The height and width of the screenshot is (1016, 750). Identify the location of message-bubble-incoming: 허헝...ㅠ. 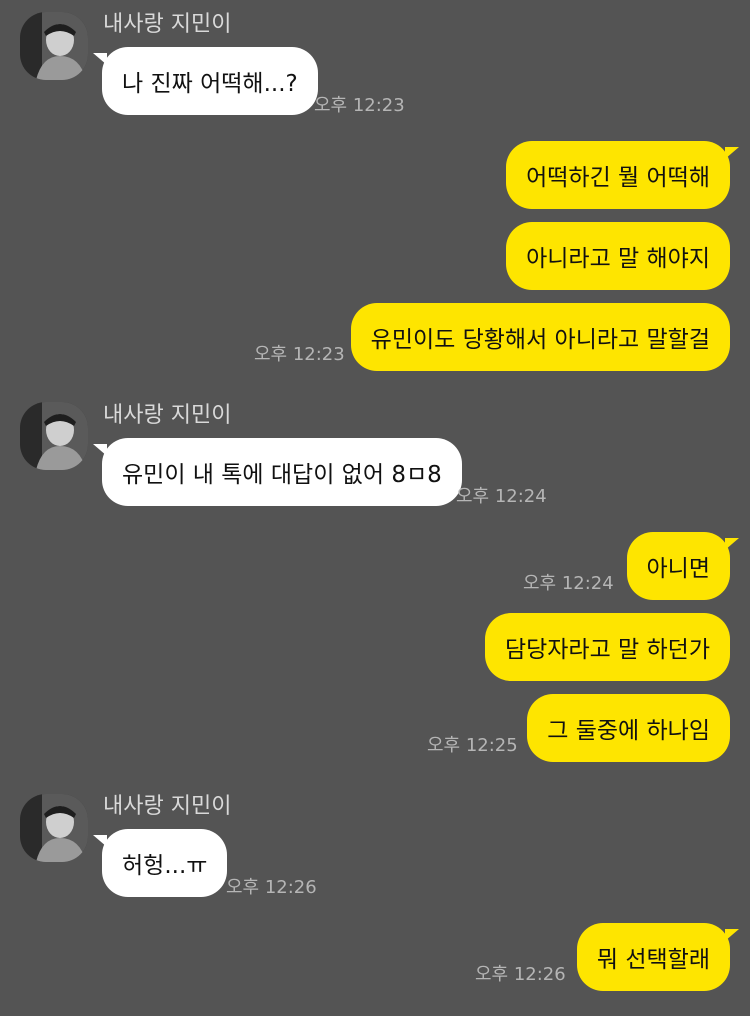
(160, 863).